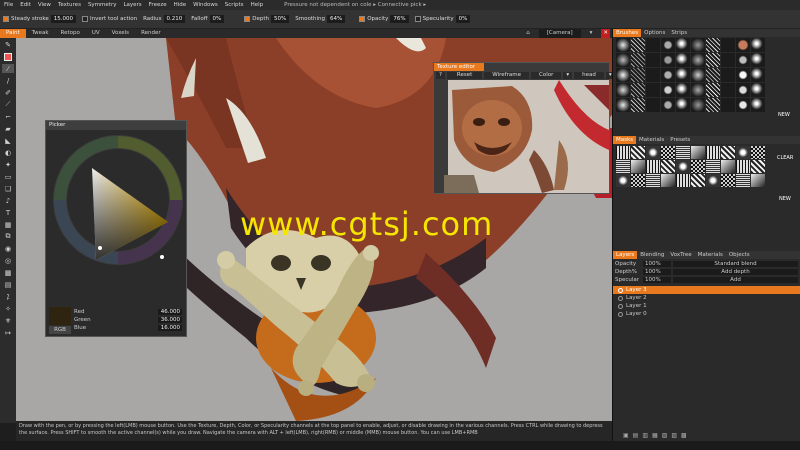 Image resolution: width=800 pixels, height=450 pixels. Describe the element at coordinates (739, 255) in the screenshot. I see `tab-objects: Objects` at that location.